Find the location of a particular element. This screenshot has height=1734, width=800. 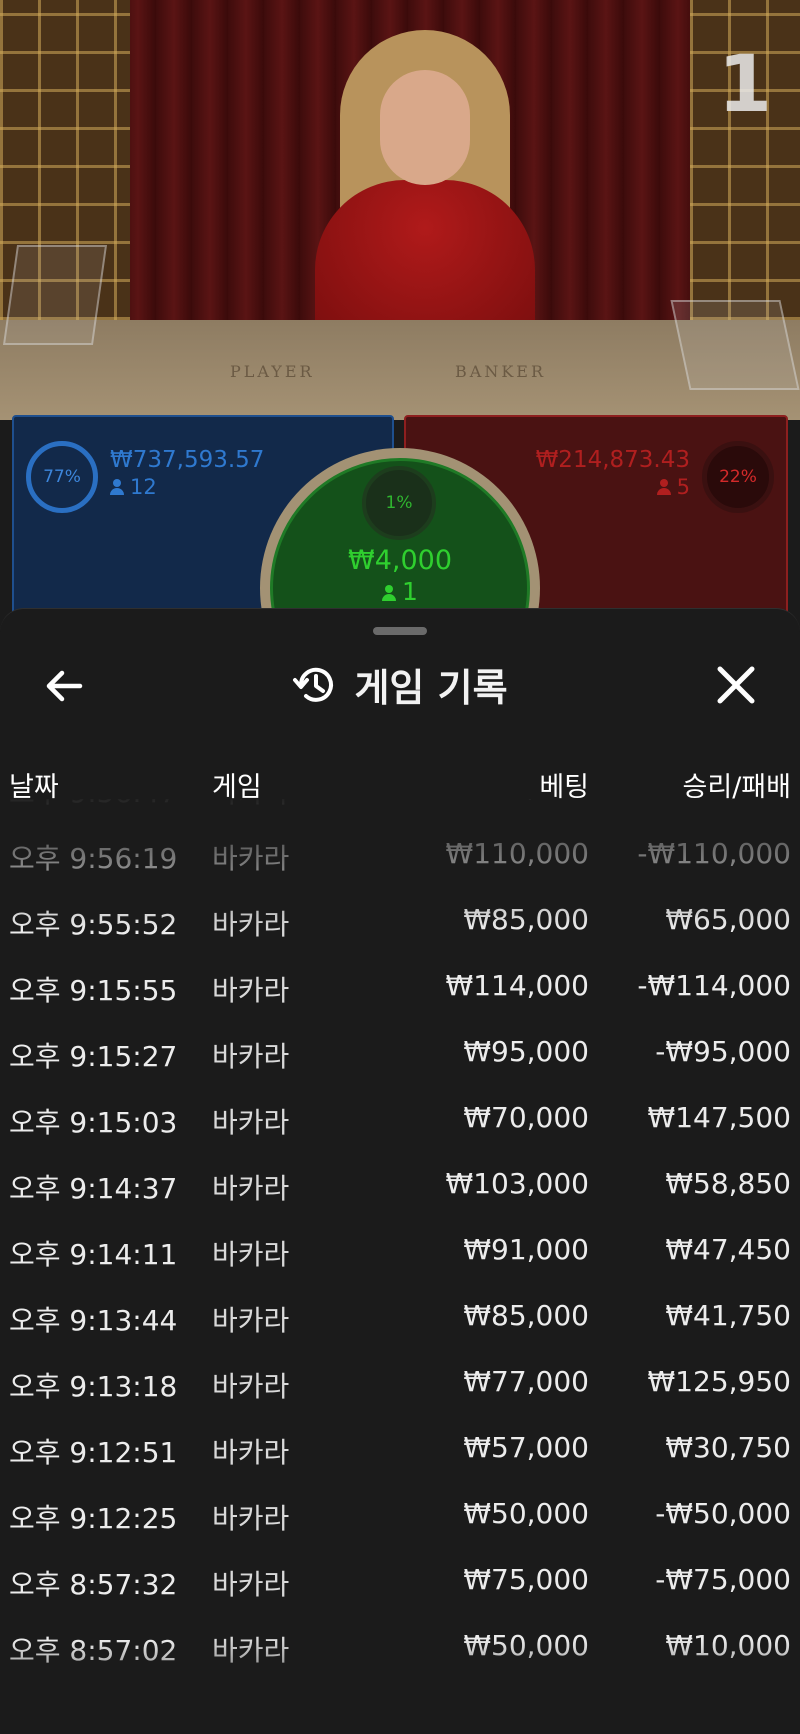

row-bet: ₩77,000 is located at coordinates (526, 1381).